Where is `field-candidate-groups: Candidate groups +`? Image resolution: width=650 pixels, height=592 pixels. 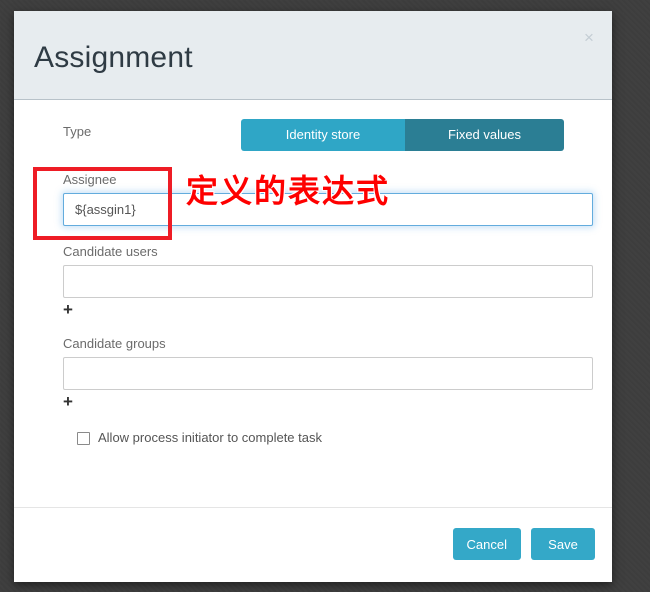
field-candidate-groups: Candidate groups + is located at coordinates (328, 374).